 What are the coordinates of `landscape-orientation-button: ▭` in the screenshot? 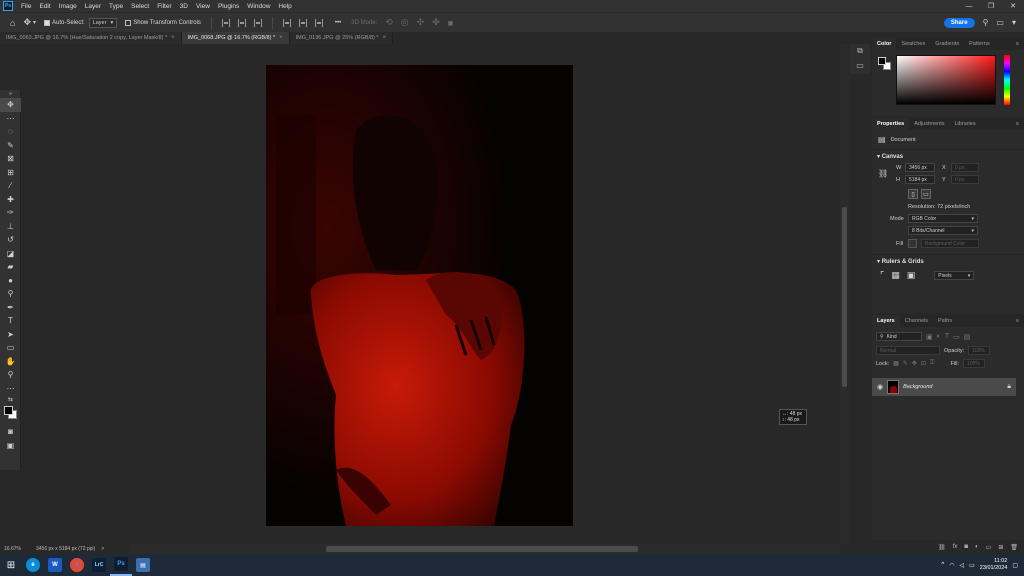 It's located at (926, 194).